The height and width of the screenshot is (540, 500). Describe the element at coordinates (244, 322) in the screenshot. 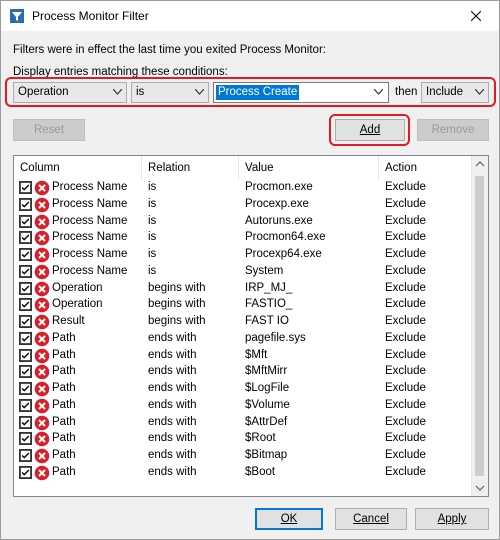

I see `table-row: Result begins with FAST IO Exclude` at that location.